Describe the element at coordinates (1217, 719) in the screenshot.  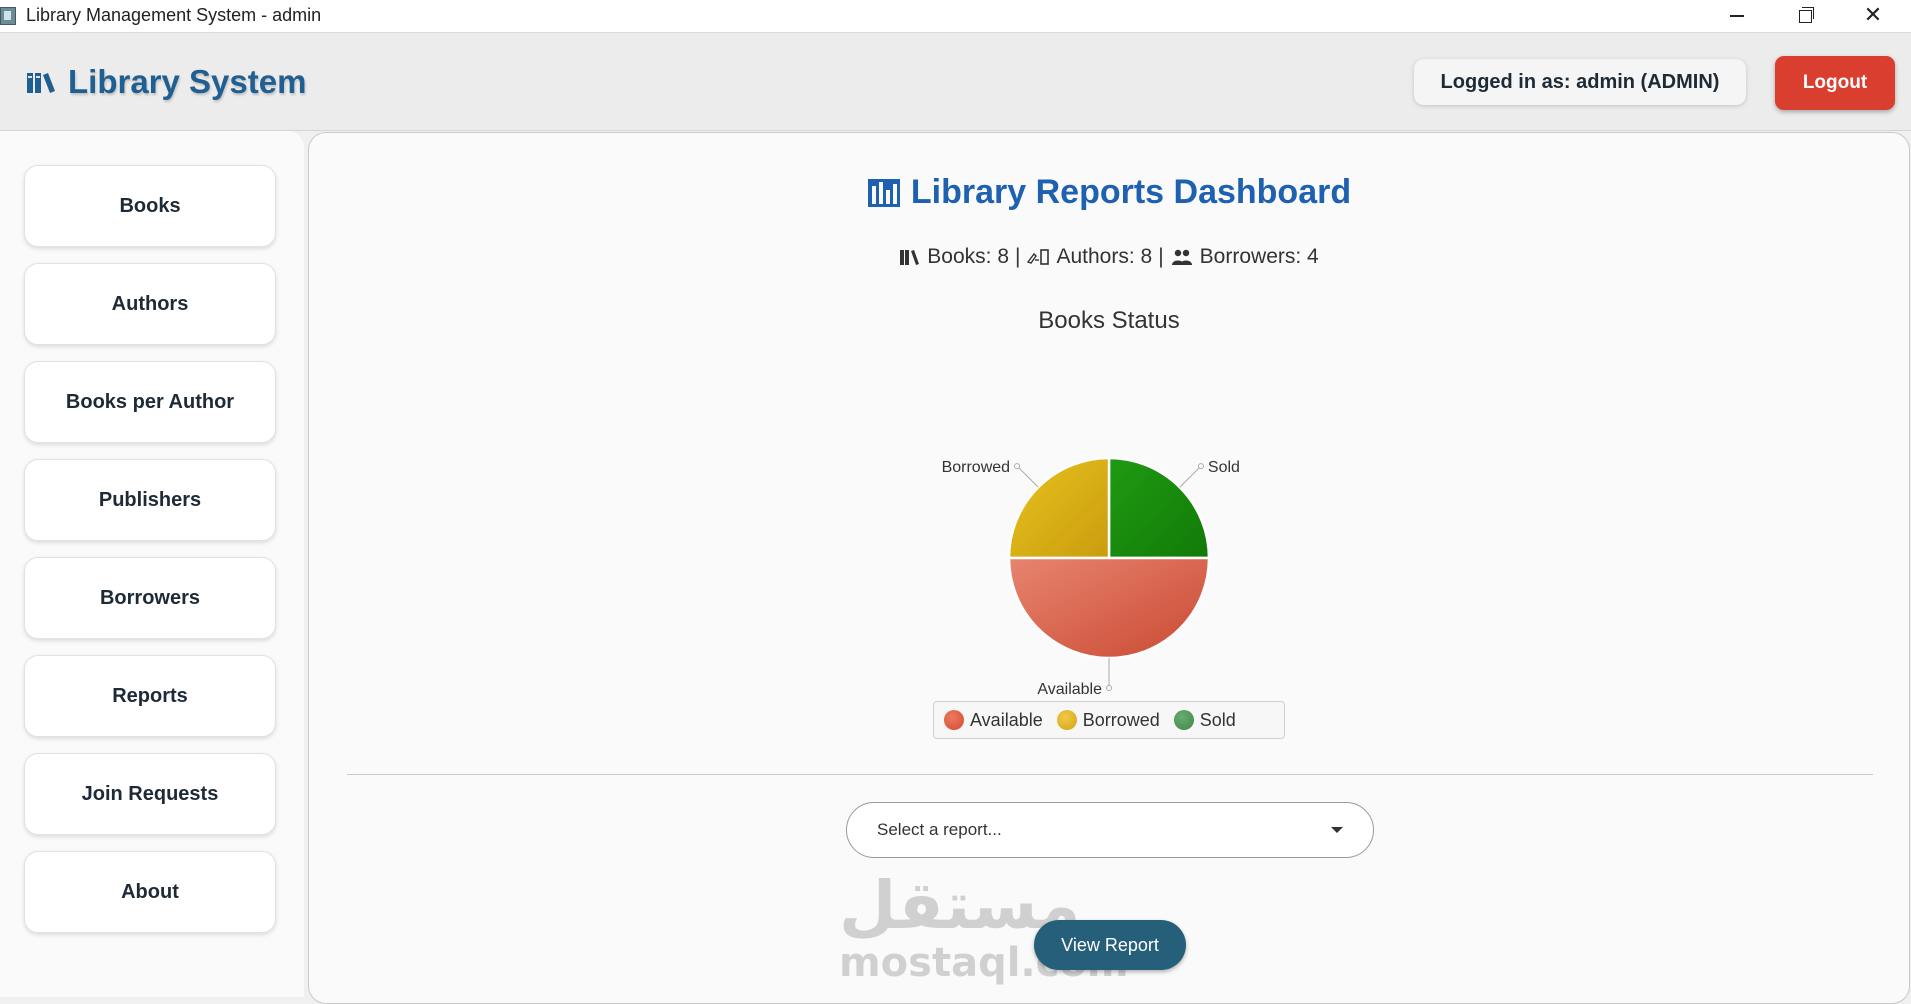
I see `legend-label-sold: Sold` at that location.